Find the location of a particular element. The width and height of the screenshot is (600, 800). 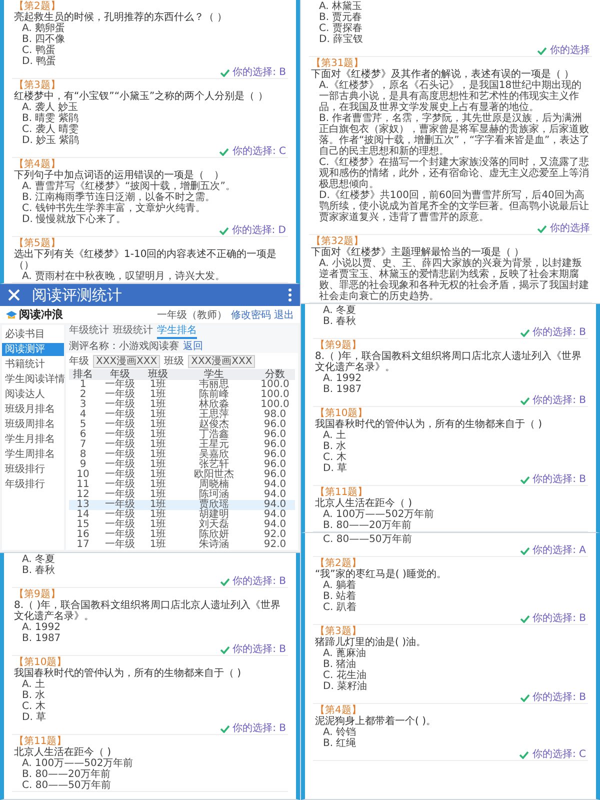

column-header: 年级 is located at coordinates (120, 374).